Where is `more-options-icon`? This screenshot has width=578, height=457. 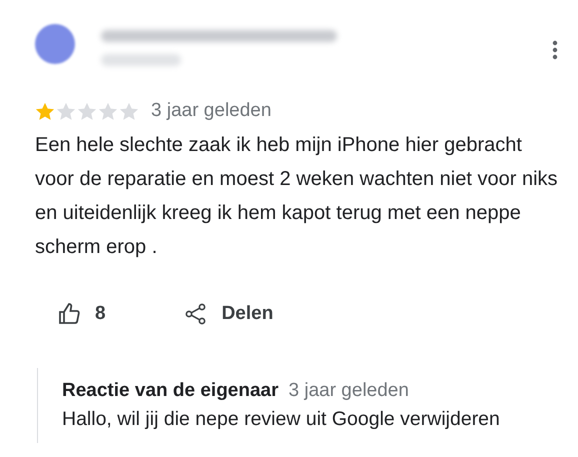
more-options-icon is located at coordinates (555, 50).